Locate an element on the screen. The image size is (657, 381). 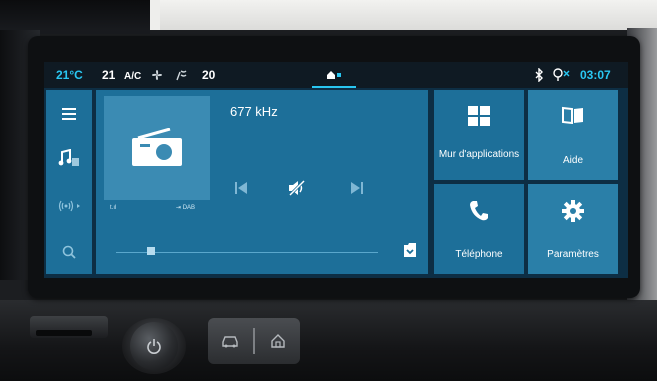
mute-icon is located at coordinates (297, 188).